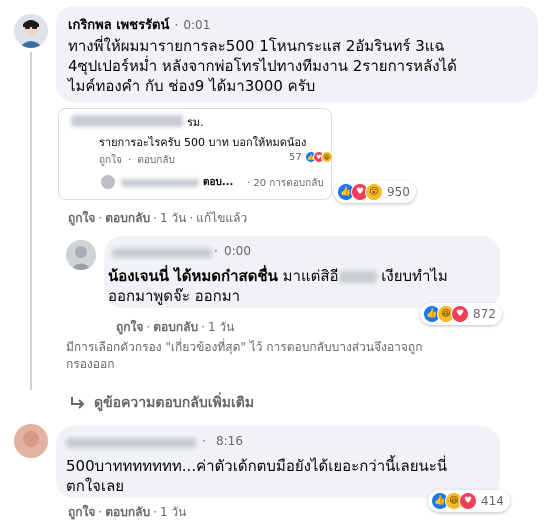 The height and width of the screenshot is (526, 548). Describe the element at coordinates (203, 142) in the screenshot. I see `shared-comment-text: รายการอะไรครับ 500 บาท บอกให้หมดน้อง` at that location.